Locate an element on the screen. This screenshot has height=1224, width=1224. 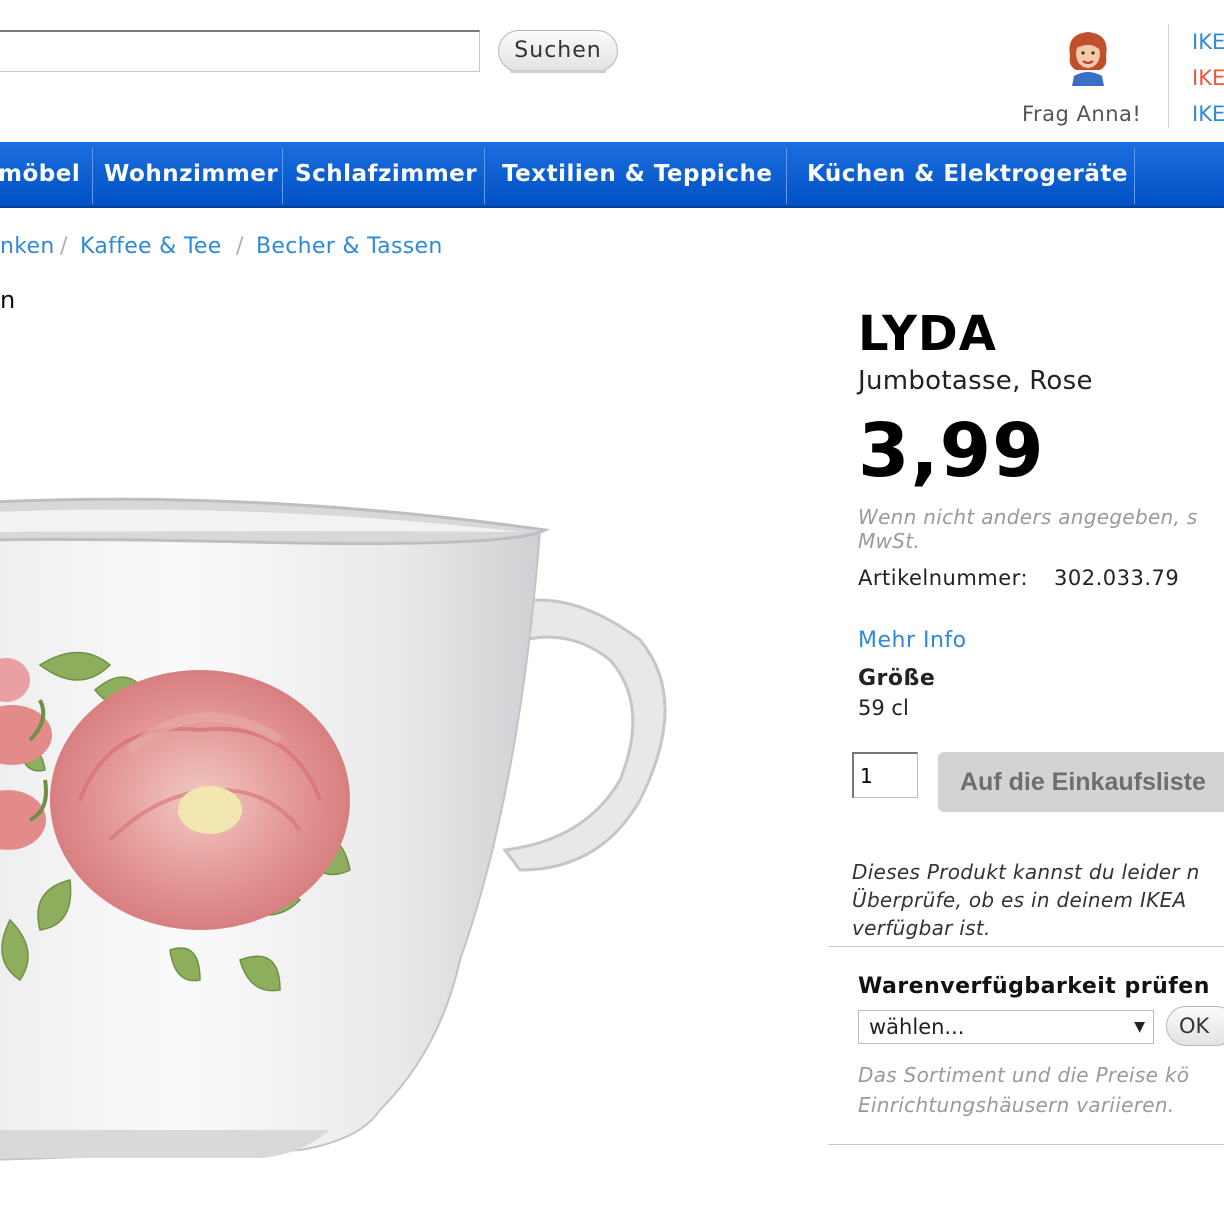
side-link-2: IKE is located at coordinates (1208, 78).